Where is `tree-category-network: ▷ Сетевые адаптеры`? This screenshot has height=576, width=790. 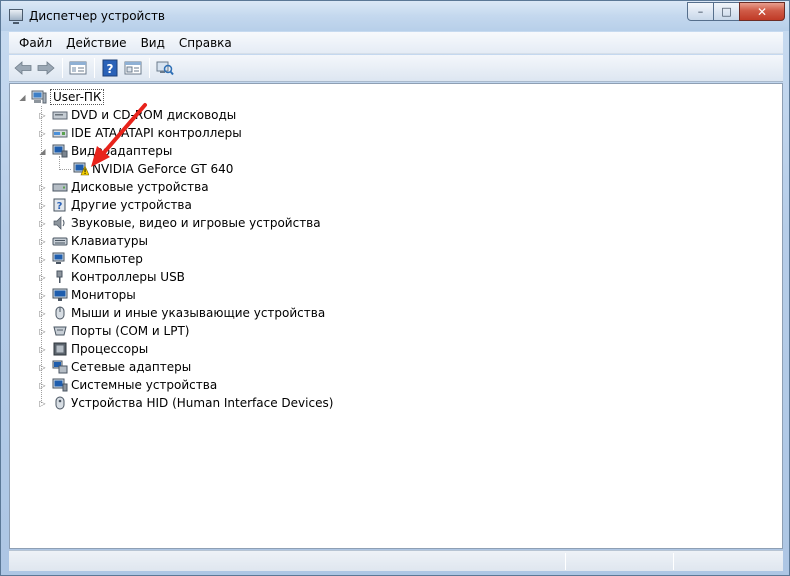 tree-category-network: ▷ Сетевые адаптеры is located at coordinates (114, 367).